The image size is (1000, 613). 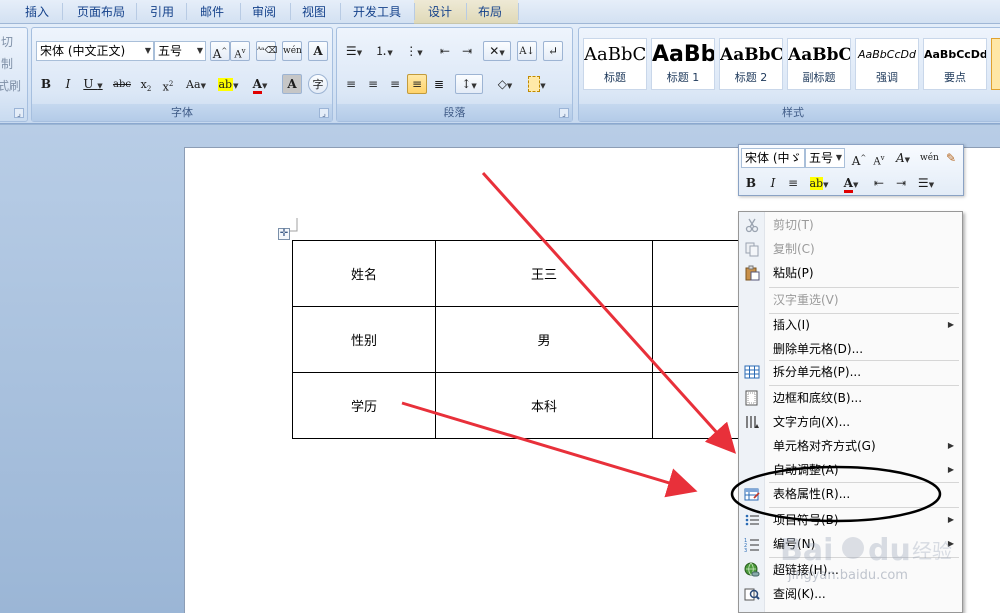 I want to click on menu-item-bullets: 项目符号(B) ▶, so click(x=850, y=520).